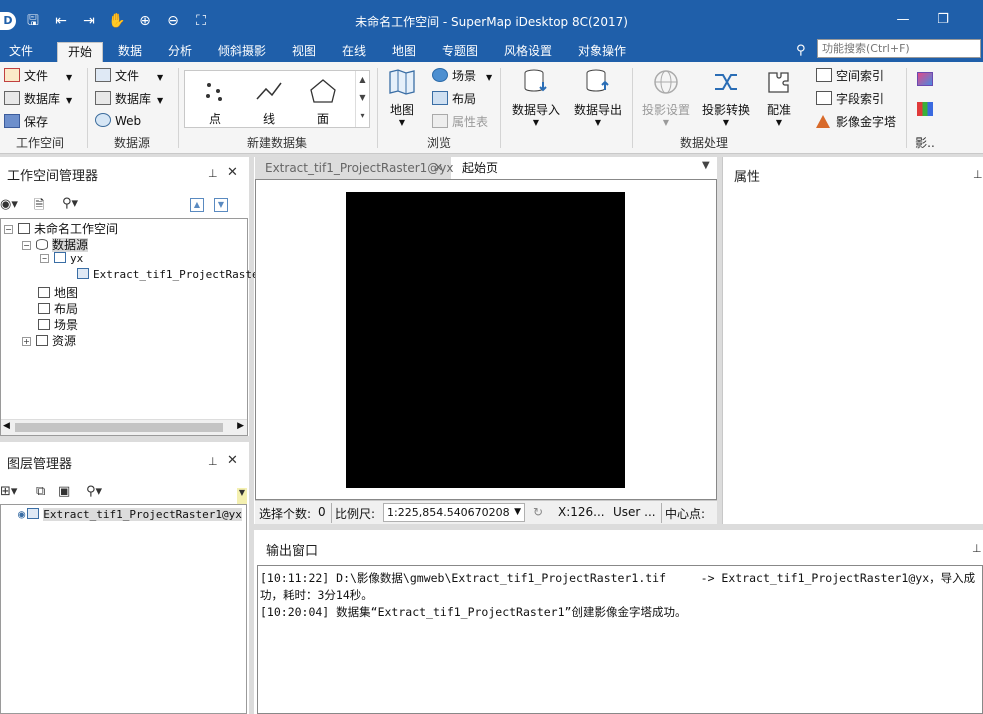  I want to click on field-index-button: 字段索引, so click(850, 98).